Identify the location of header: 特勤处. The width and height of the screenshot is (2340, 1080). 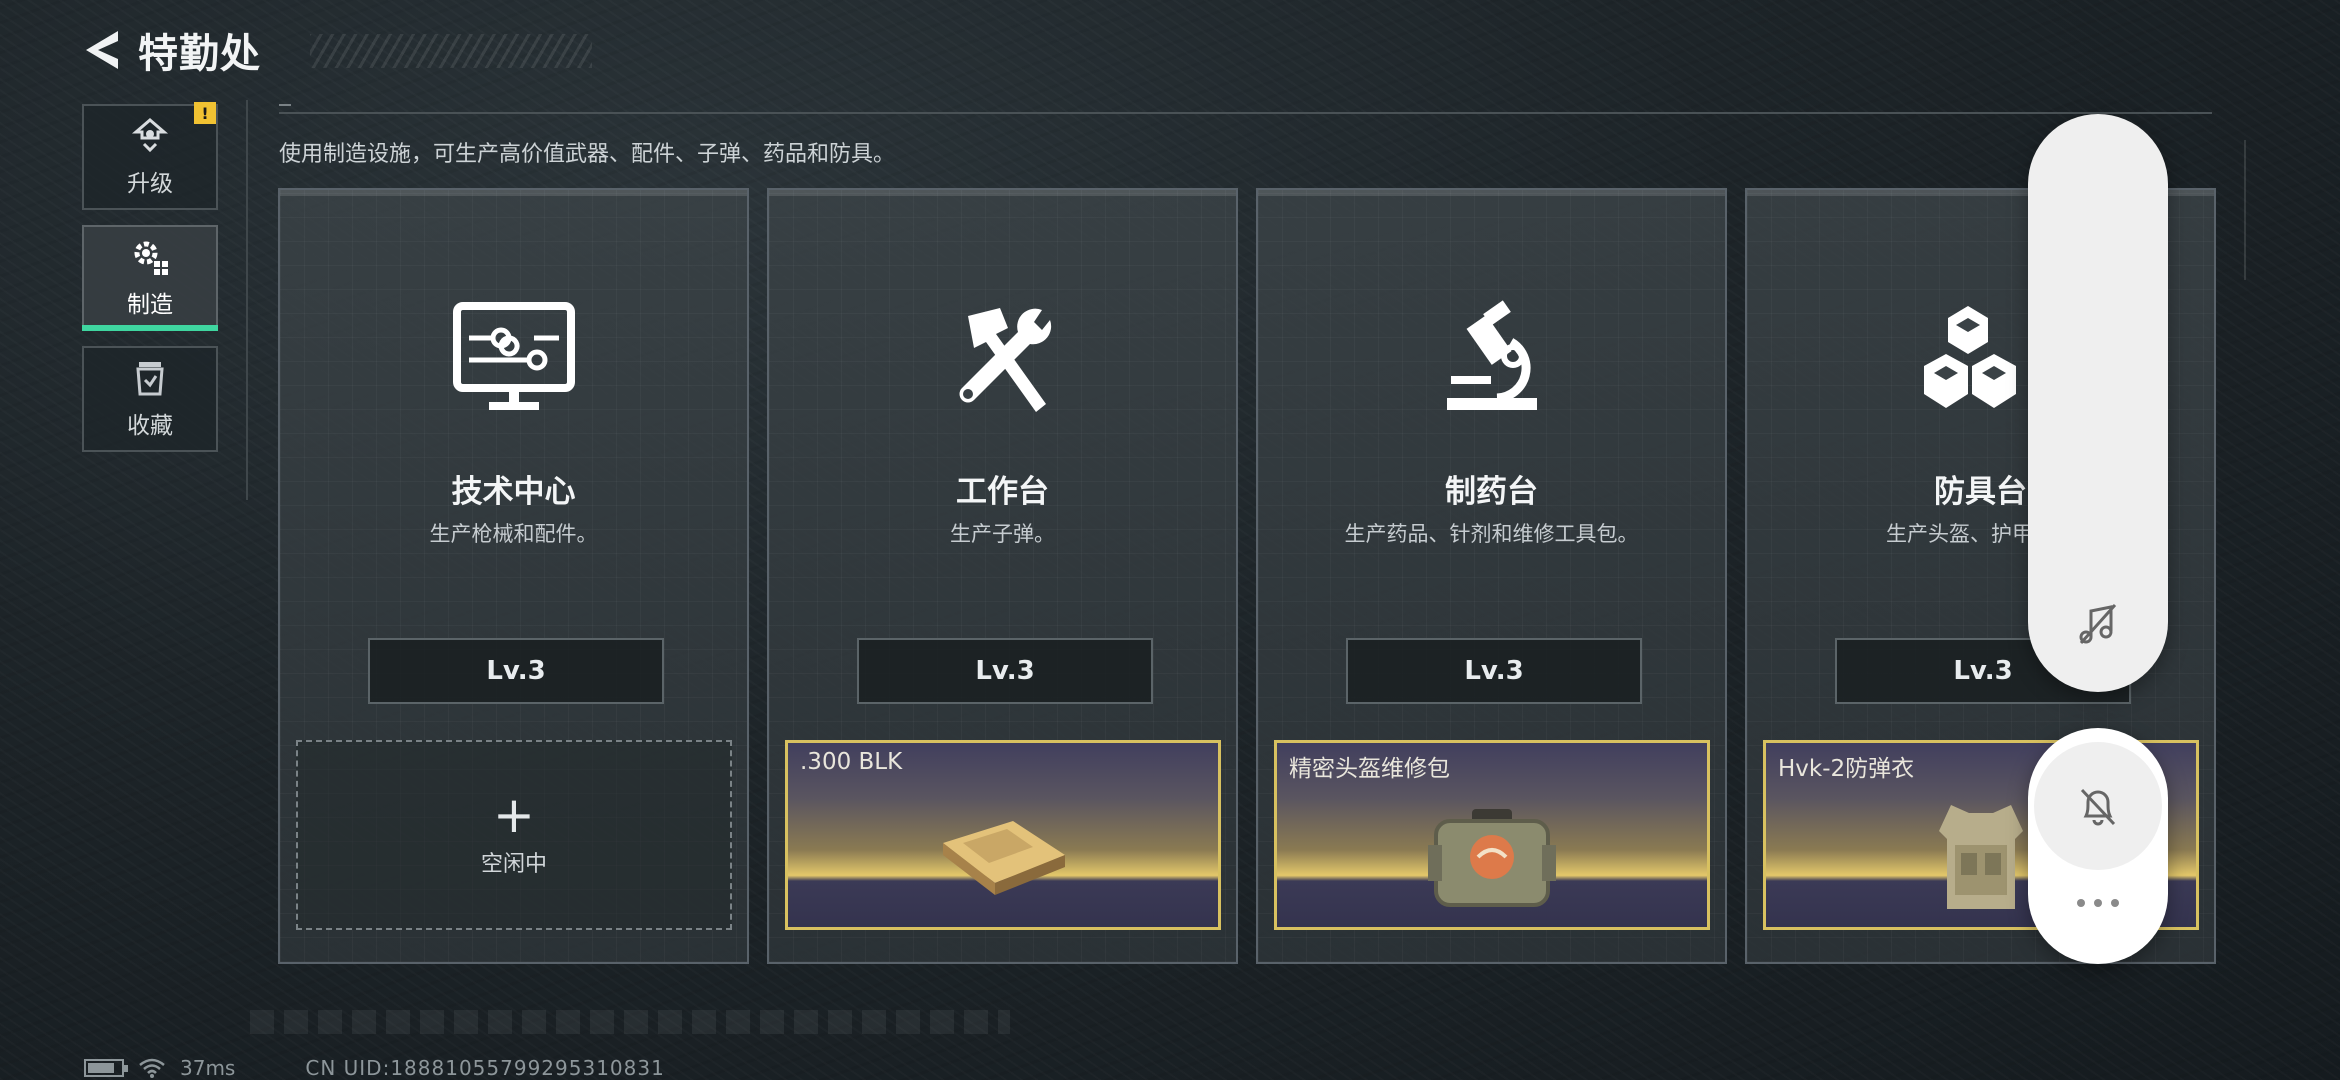
(336, 50).